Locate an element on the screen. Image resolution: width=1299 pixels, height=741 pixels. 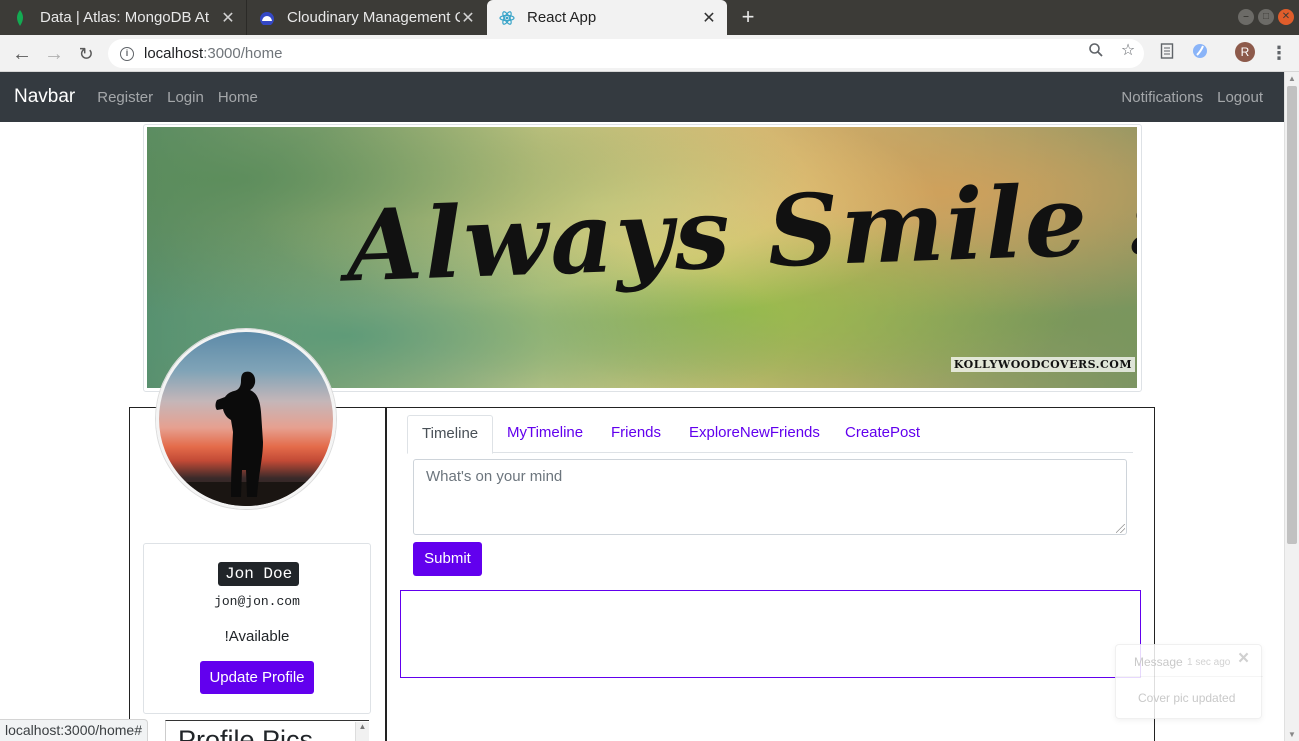
link-status-bubble: localhost:3000/home# is located at coordinates (74, 730).